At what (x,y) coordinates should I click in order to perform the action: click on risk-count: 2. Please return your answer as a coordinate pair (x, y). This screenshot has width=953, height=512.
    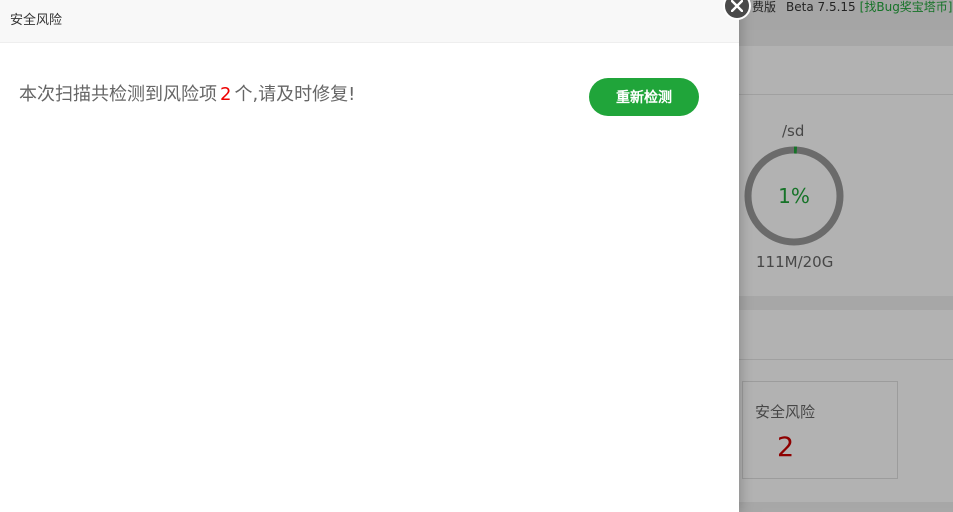
    Looking at the image, I should click on (226, 94).